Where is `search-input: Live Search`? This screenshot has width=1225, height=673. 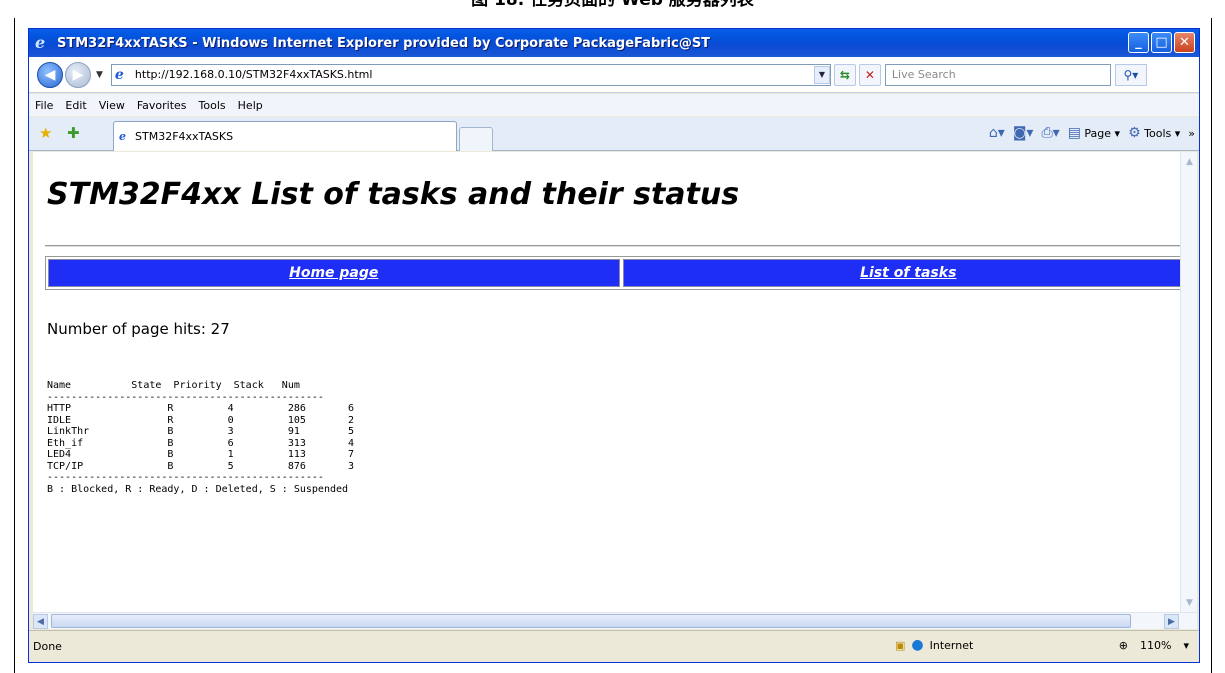
search-input: Live Search is located at coordinates (997, 74).